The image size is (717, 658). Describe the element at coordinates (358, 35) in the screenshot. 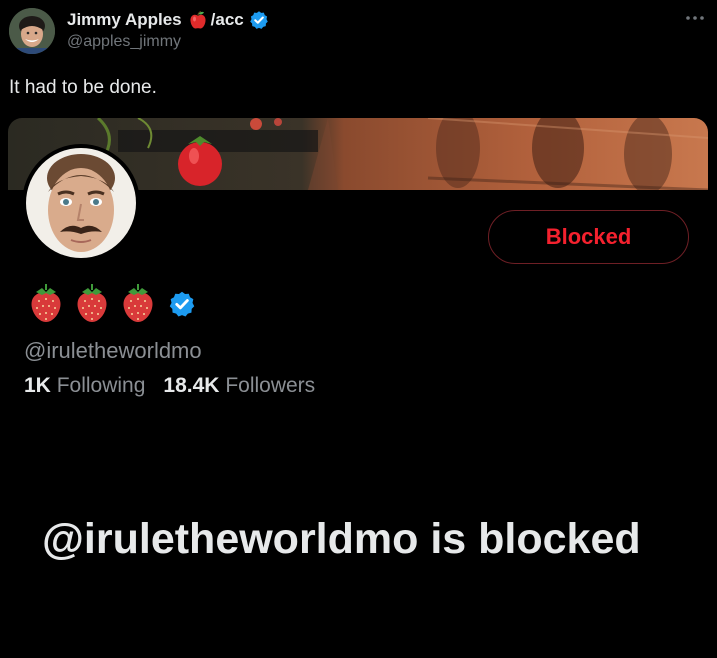

I see `tweet-header: Jimmy Apples /acc @apples_jimmy` at that location.